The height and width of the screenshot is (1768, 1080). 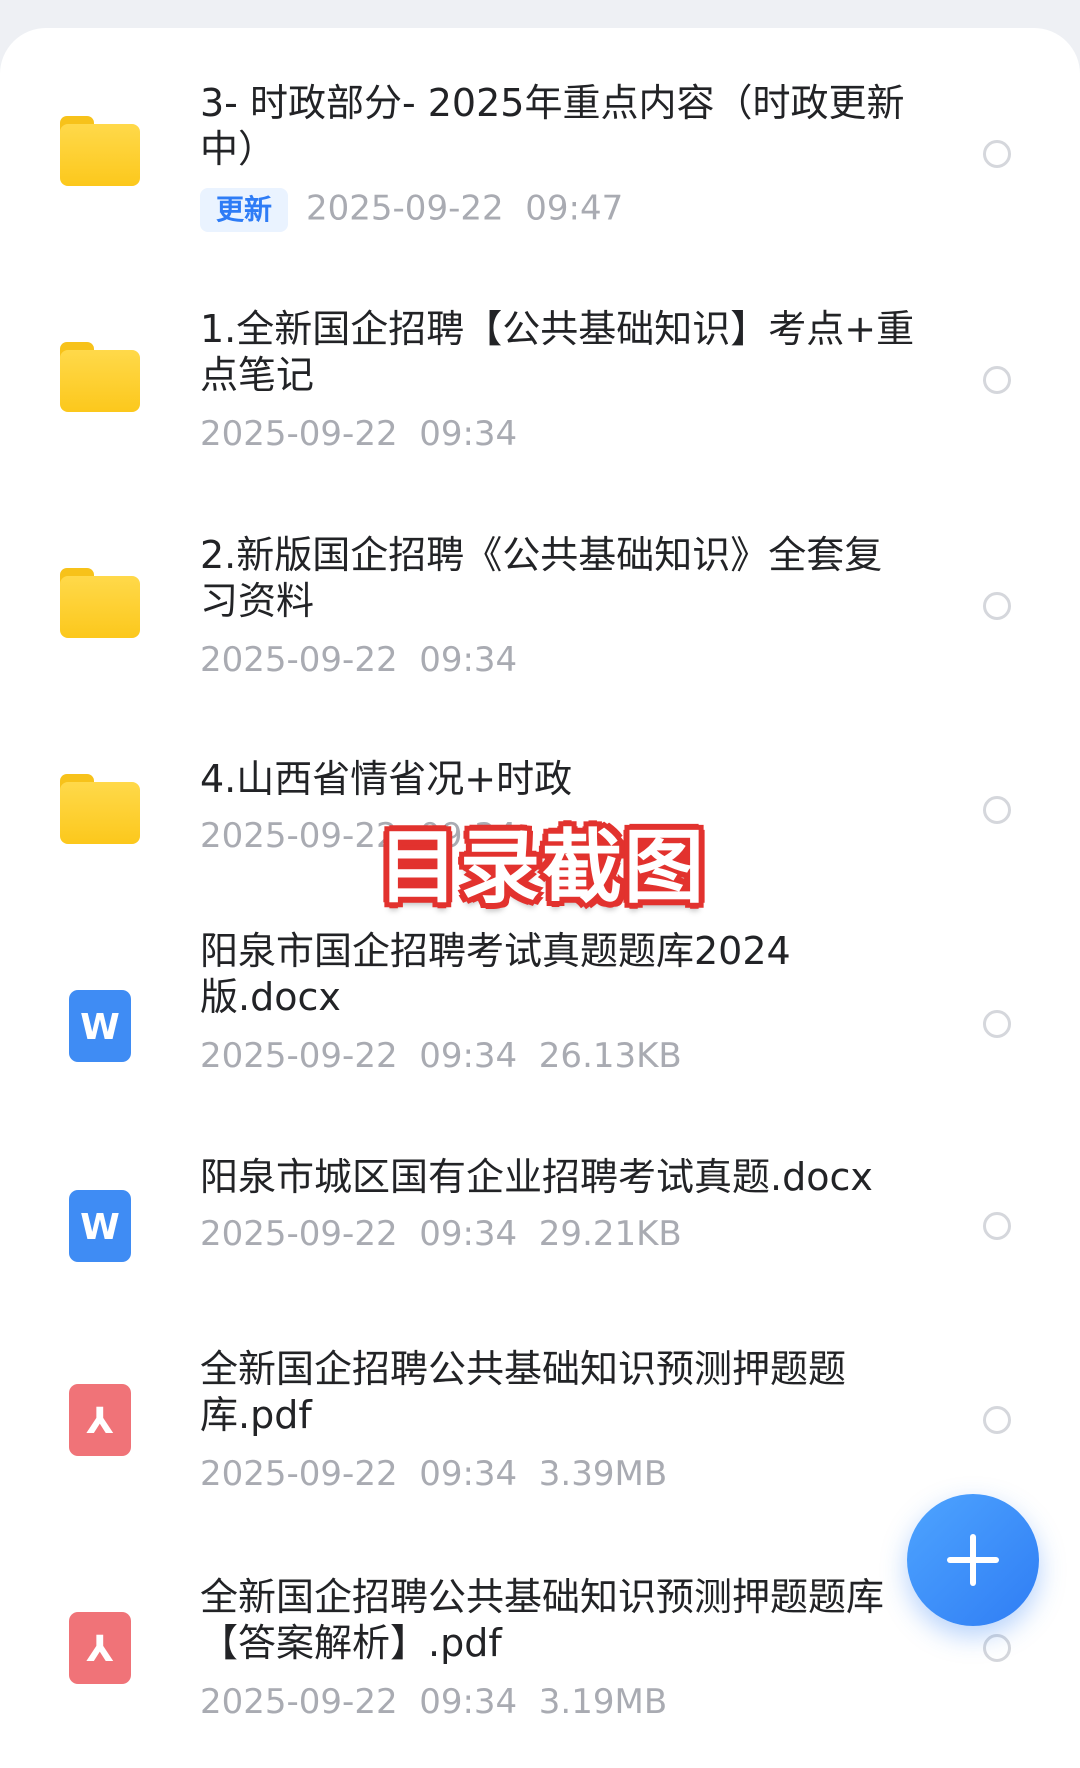 I want to click on list-item: 2.新版国企招聘《公共基础知识》全套复习资料 2025-09-22 09:34, so click(x=540, y=597).